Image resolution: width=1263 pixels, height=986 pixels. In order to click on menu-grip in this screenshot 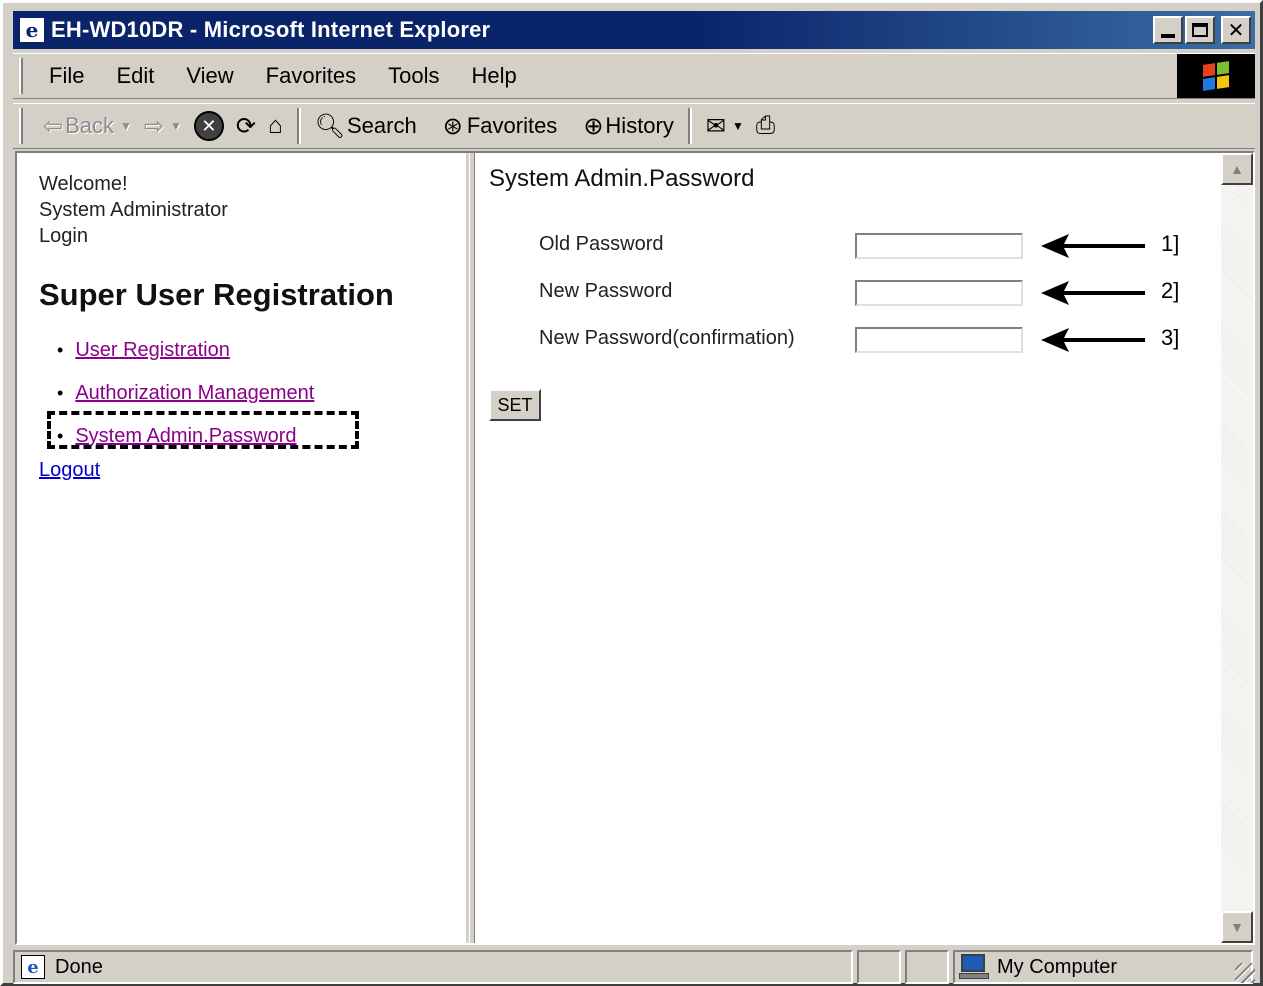, I will do `click(21, 76)`.